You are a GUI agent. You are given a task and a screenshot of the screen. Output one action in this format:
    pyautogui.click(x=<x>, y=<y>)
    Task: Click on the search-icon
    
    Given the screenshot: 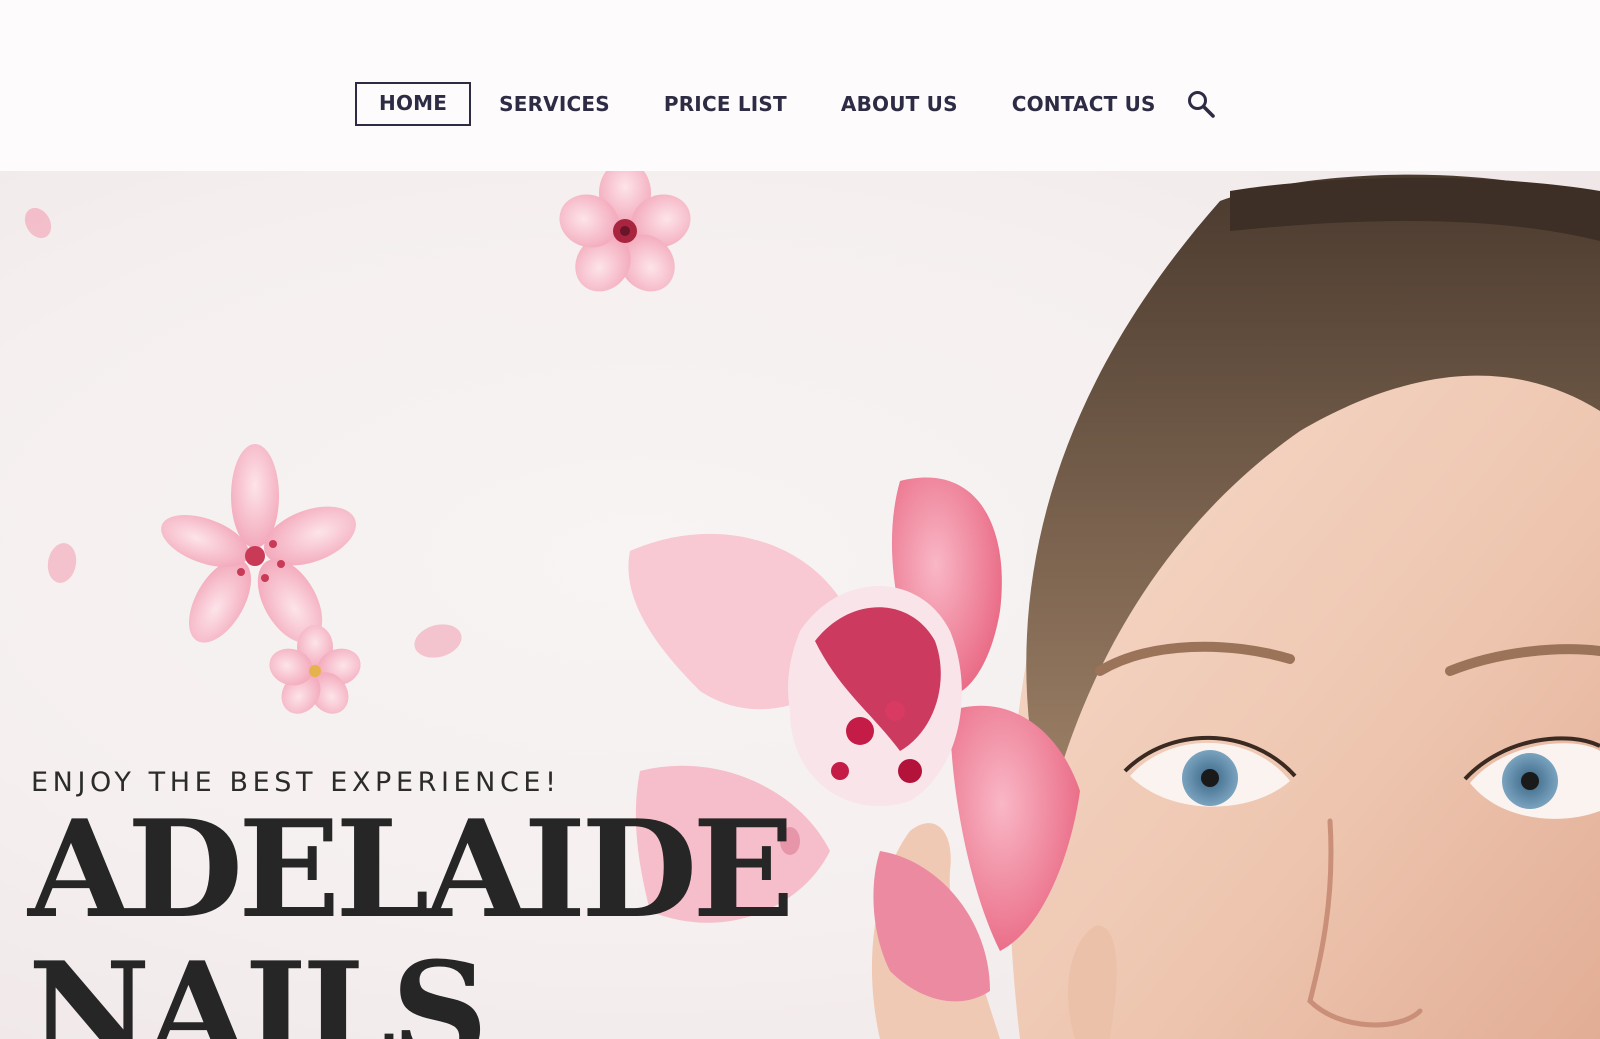 What is the action you would take?
    pyautogui.click(x=1201, y=104)
    